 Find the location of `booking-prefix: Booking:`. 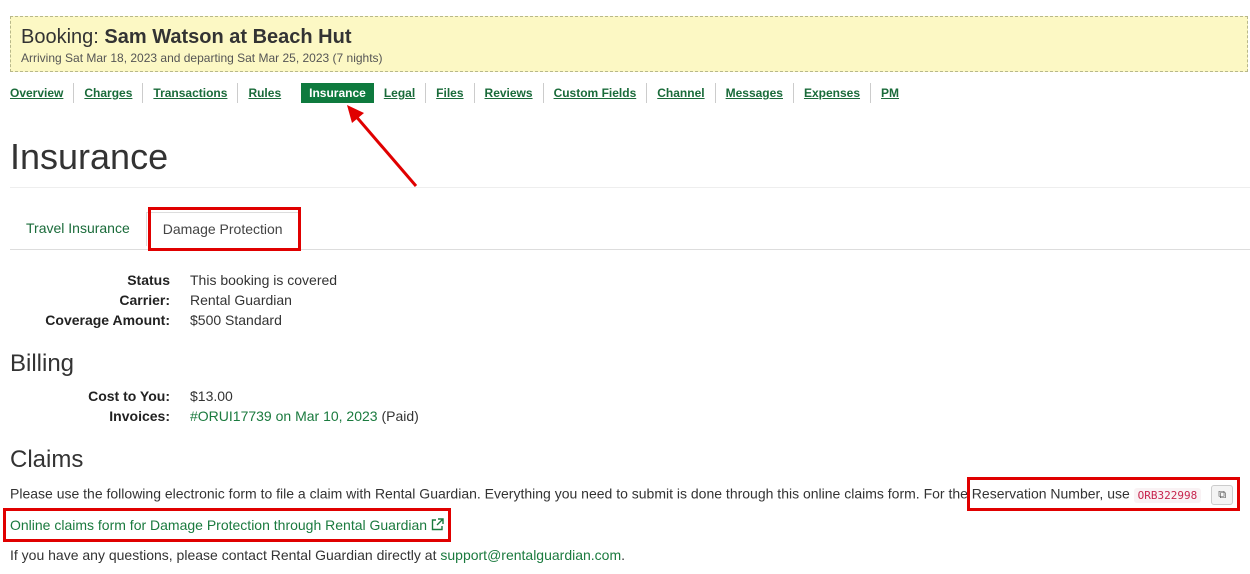

booking-prefix: Booking: is located at coordinates (60, 37).